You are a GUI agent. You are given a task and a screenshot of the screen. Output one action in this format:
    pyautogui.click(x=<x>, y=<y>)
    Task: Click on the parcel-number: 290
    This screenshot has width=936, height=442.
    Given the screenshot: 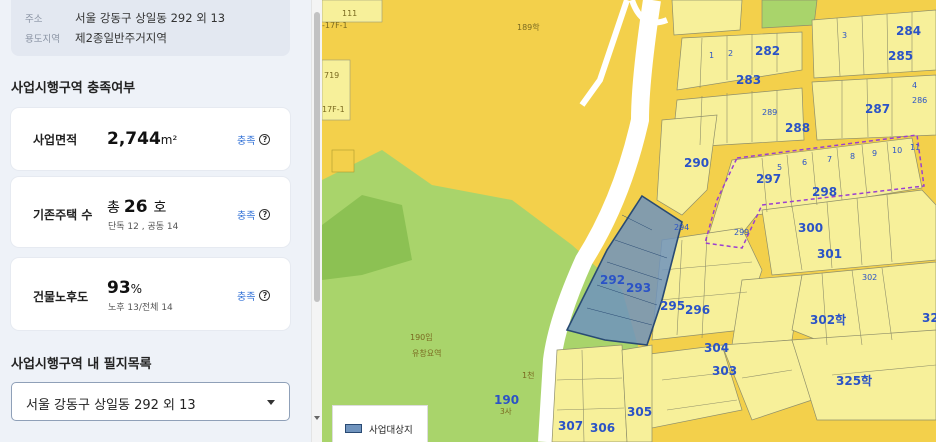 What is the action you would take?
    pyautogui.click(x=696, y=163)
    